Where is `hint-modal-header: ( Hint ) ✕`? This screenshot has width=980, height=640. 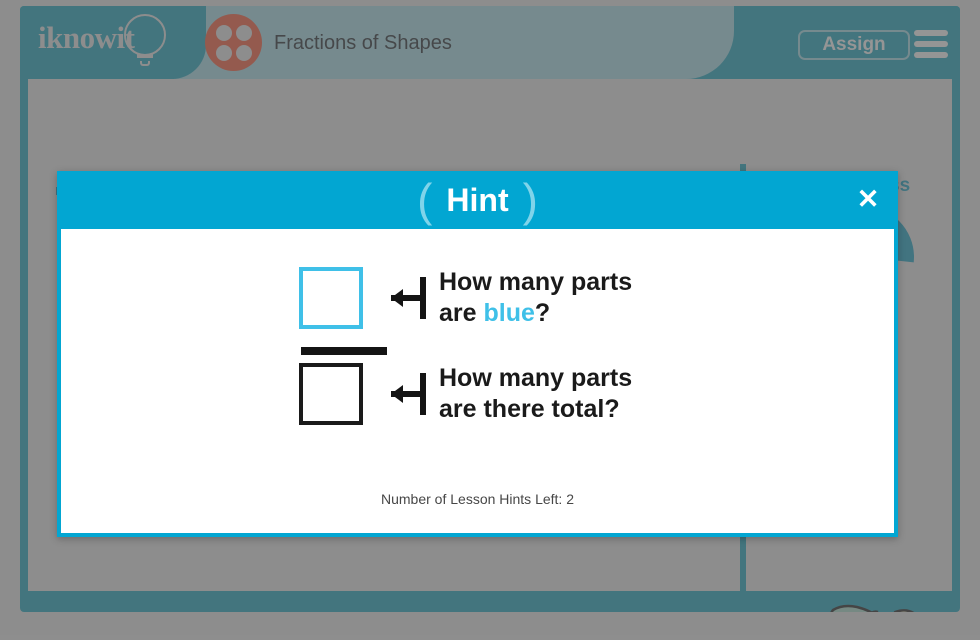 hint-modal-header: ( Hint ) ✕ is located at coordinates (477, 200).